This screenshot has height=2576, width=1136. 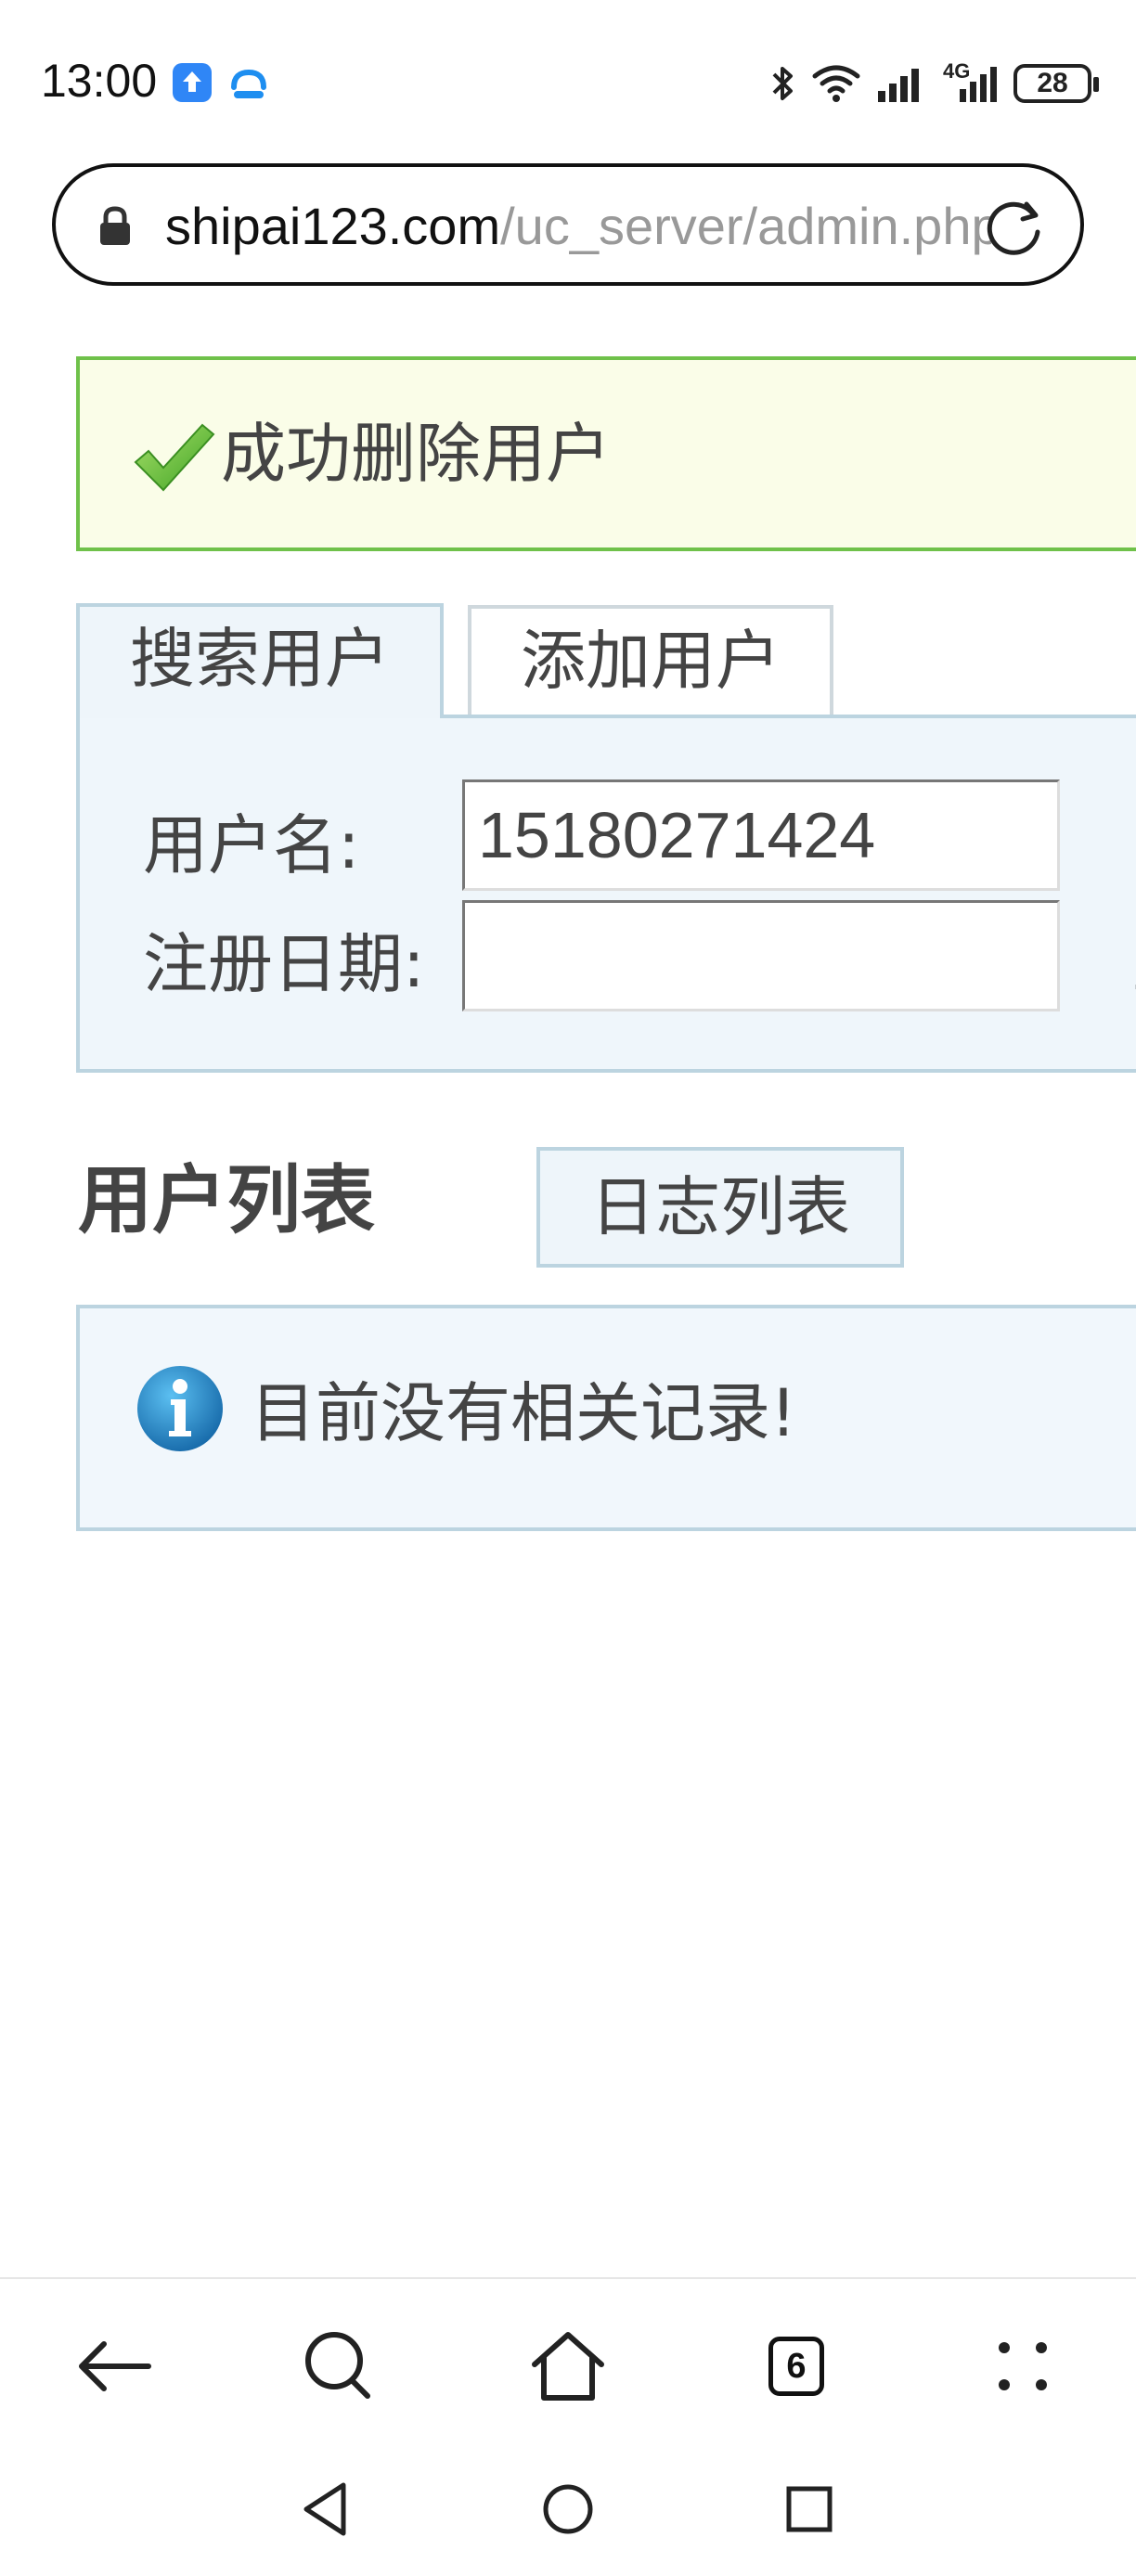 I want to click on regdate-input, so click(x=761, y=955).